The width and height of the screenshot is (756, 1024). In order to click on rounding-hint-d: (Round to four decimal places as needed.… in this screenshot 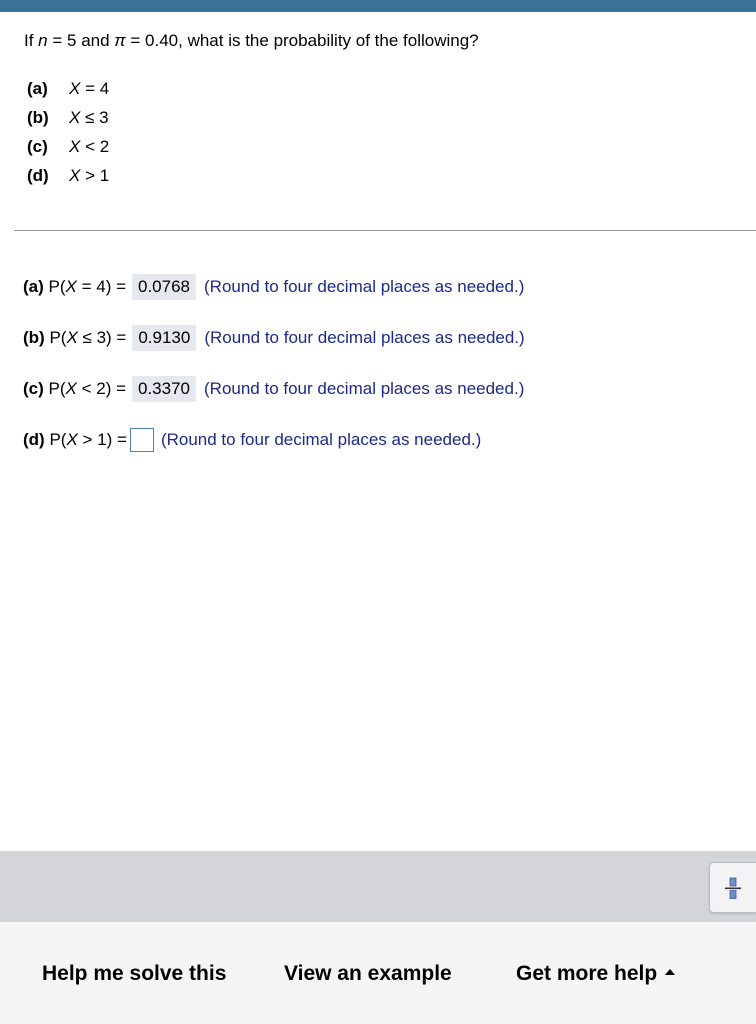, I will do `click(321, 439)`.